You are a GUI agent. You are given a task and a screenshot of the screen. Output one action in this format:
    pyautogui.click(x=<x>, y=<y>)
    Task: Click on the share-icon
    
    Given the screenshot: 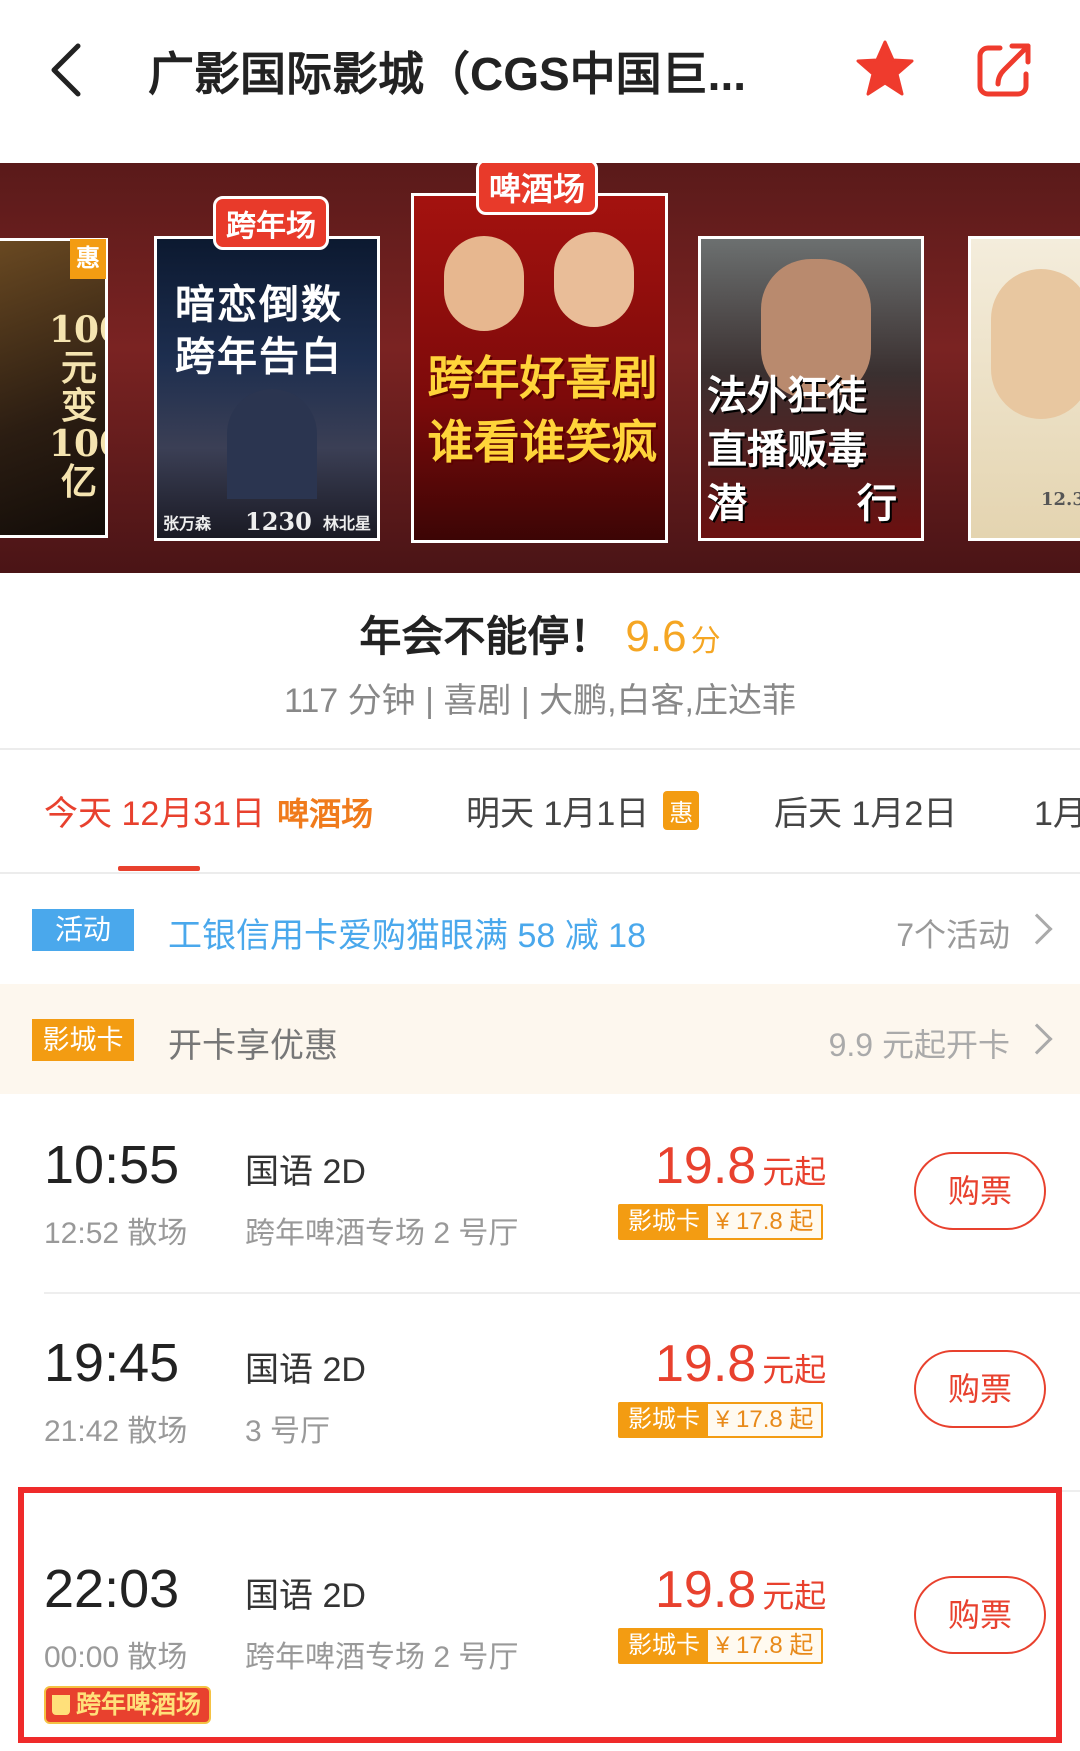 What is the action you would take?
    pyautogui.click(x=1004, y=70)
    